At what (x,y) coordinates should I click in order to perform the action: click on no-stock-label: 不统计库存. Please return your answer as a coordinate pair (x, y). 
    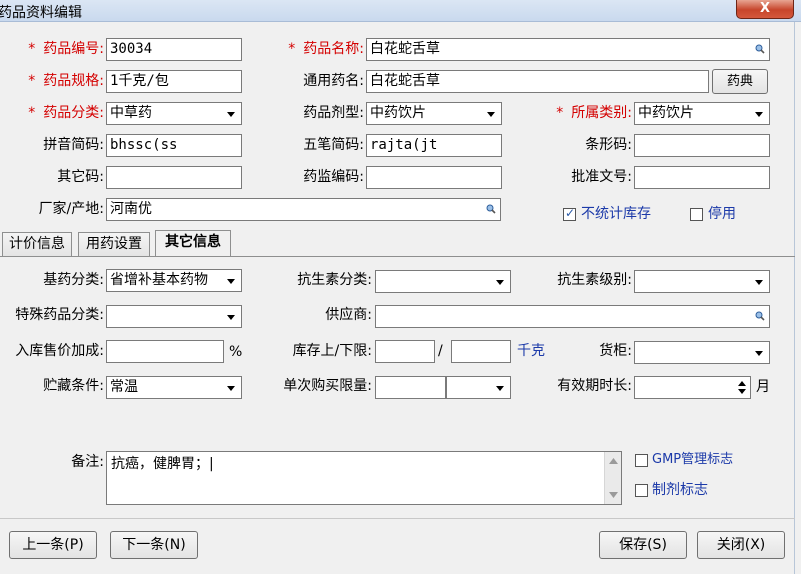
    Looking at the image, I should click on (616, 214).